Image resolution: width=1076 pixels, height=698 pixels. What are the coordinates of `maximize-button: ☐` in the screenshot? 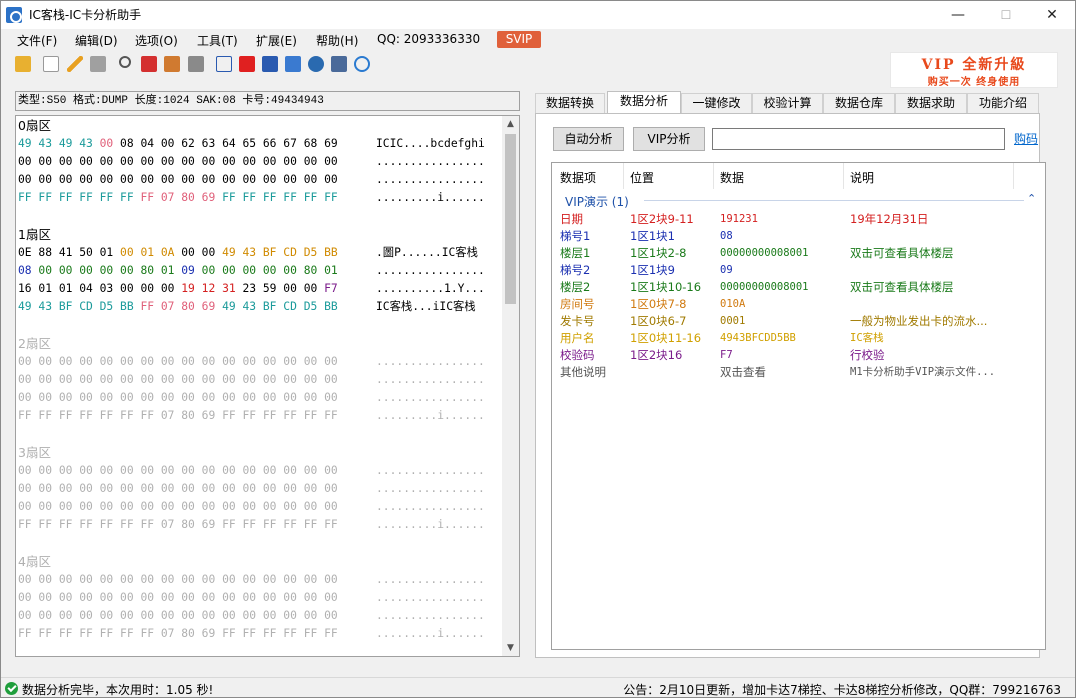 It's located at (1006, 15).